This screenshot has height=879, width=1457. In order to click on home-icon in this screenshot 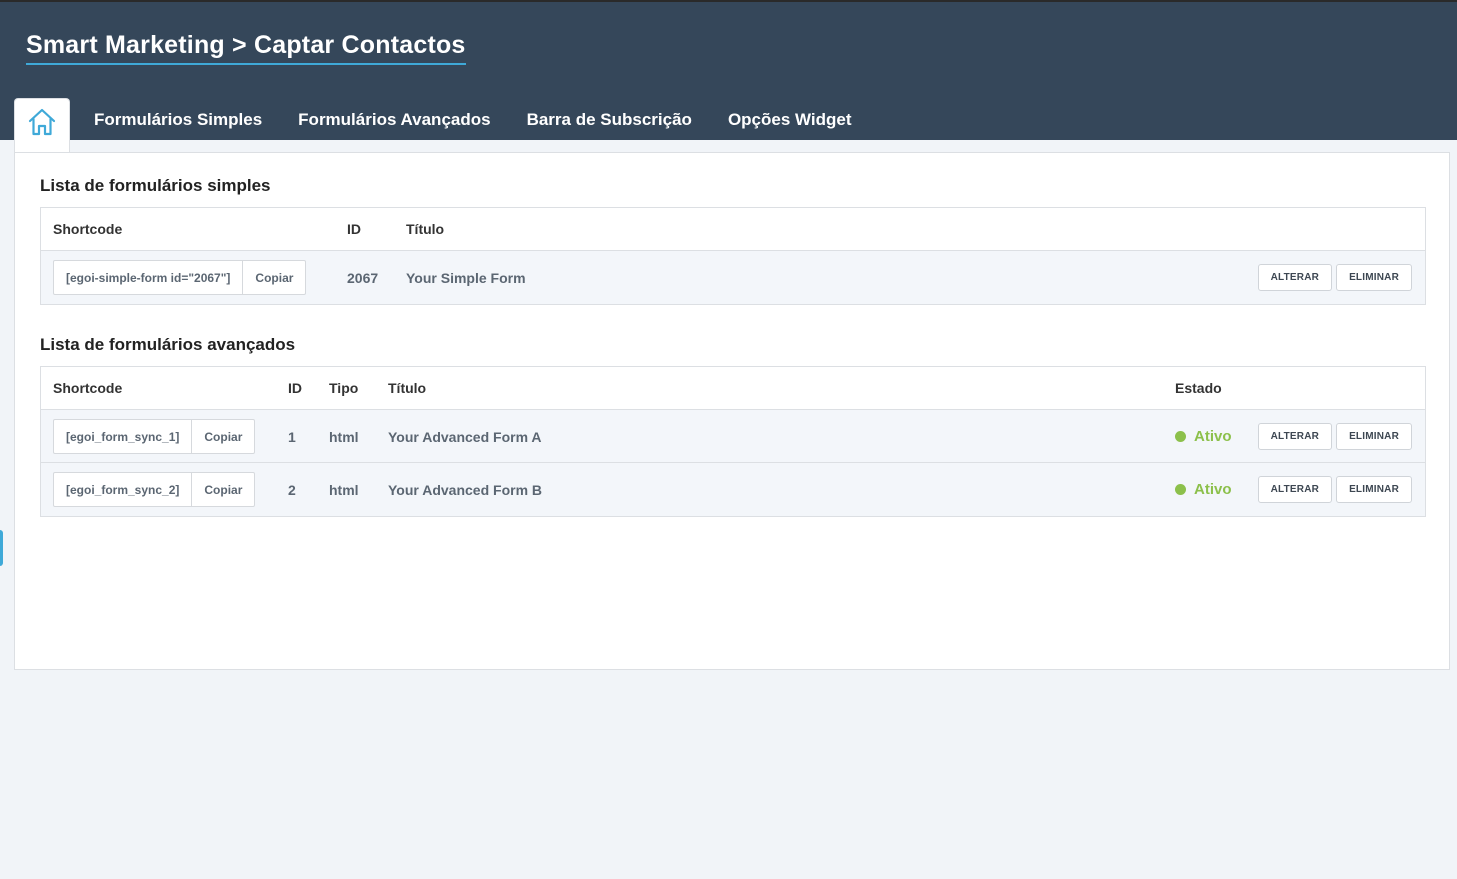, I will do `click(42, 122)`.